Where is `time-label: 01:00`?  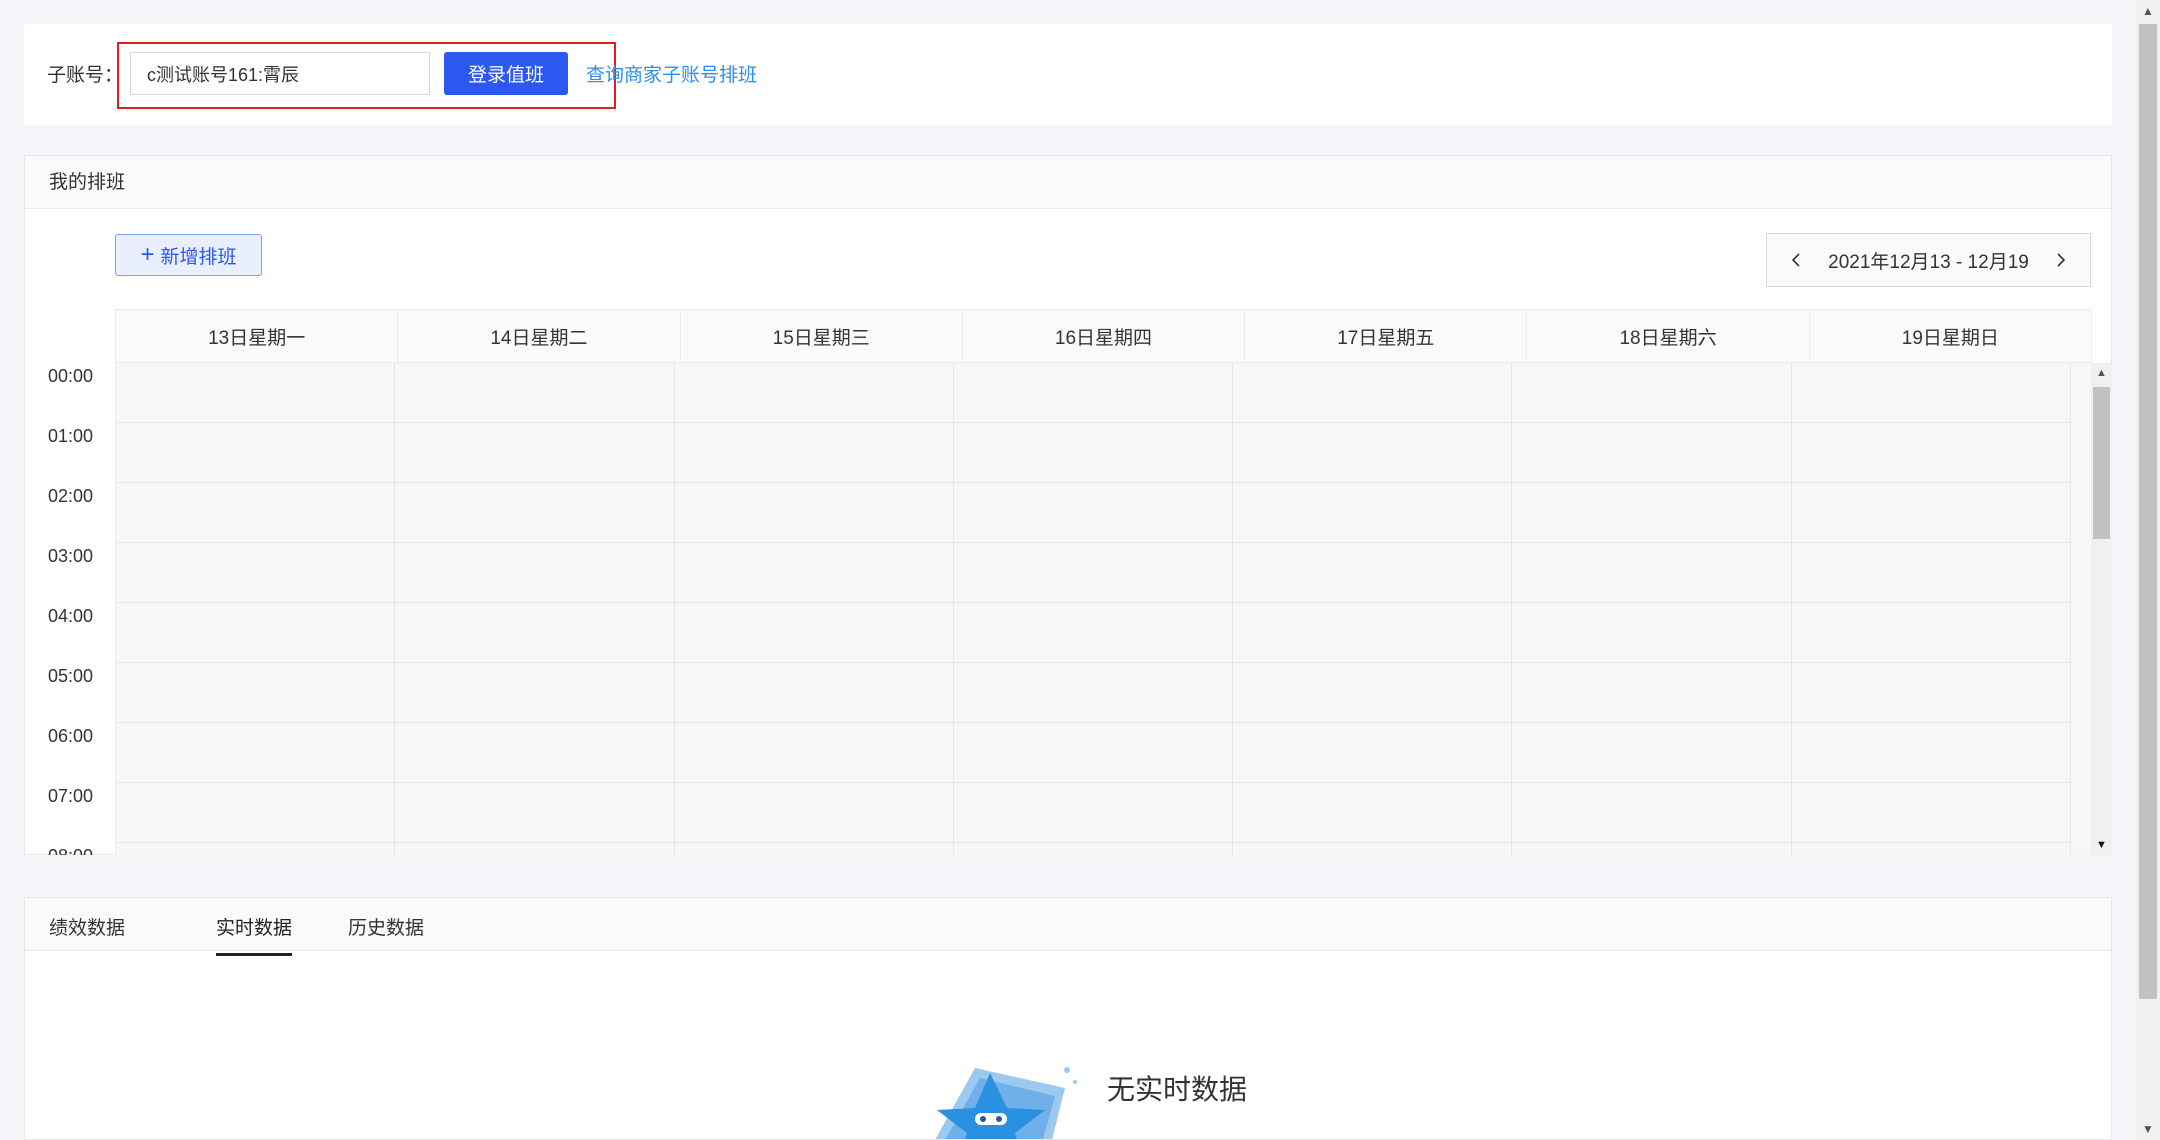
time-label: 01:00 is located at coordinates (71, 436).